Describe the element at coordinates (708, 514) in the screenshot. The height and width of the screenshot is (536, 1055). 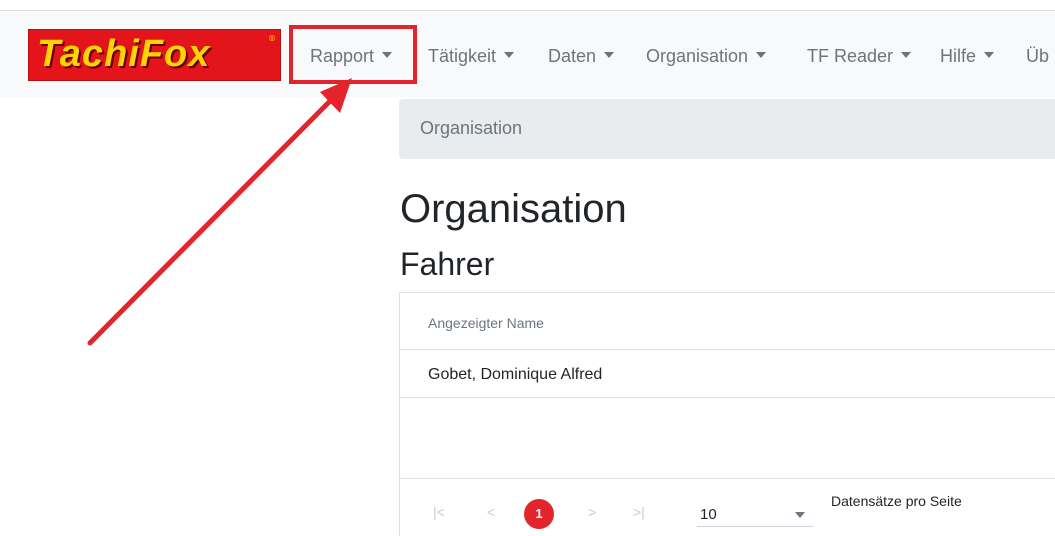
I see `page-size-value: 10` at that location.